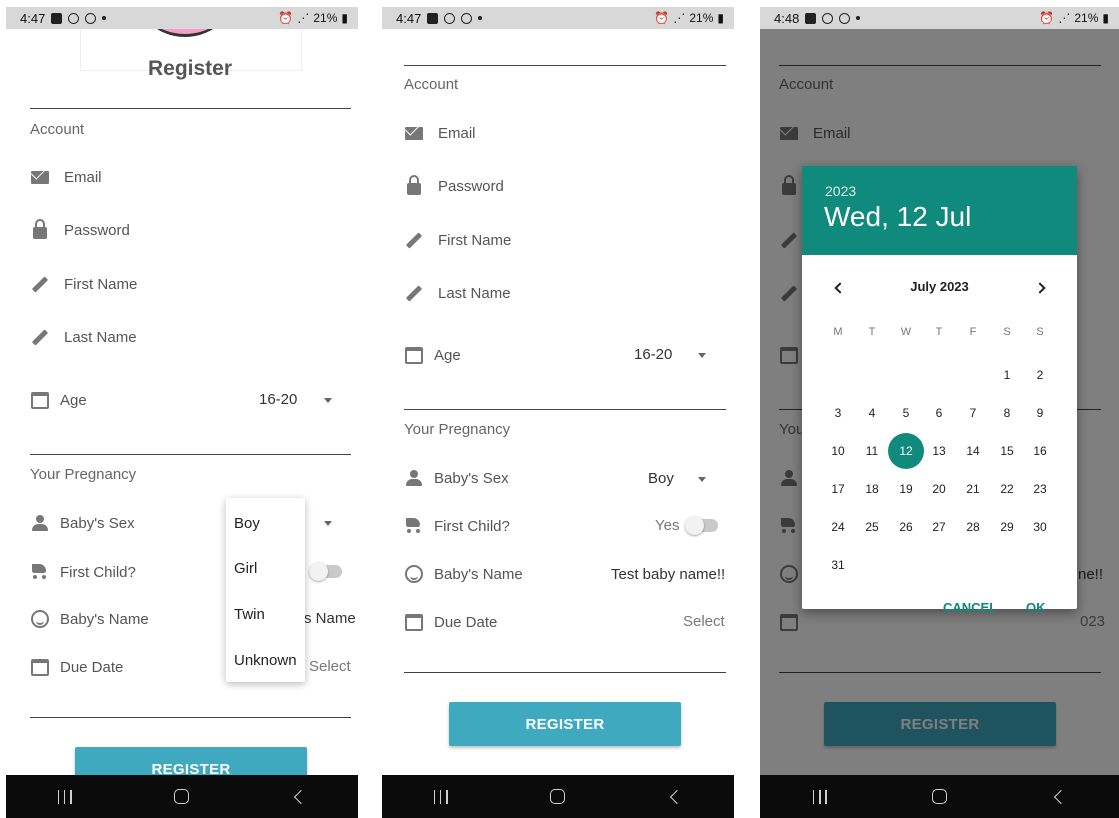 The height and width of the screenshot is (818, 1119). Describe the element at coordinates (1040, 489) in the screenshot. I see `calendar-day: 23` at that location.